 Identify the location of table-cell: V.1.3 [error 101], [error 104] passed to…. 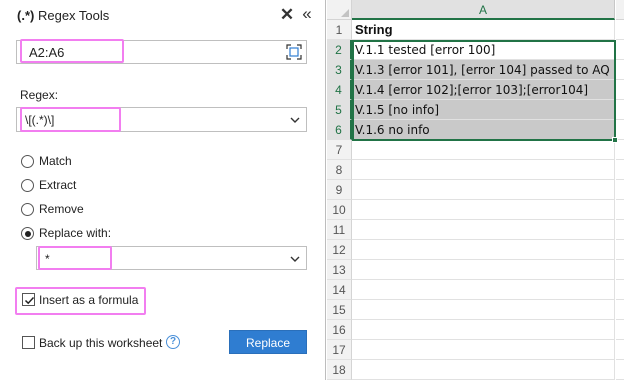
(483, 70).